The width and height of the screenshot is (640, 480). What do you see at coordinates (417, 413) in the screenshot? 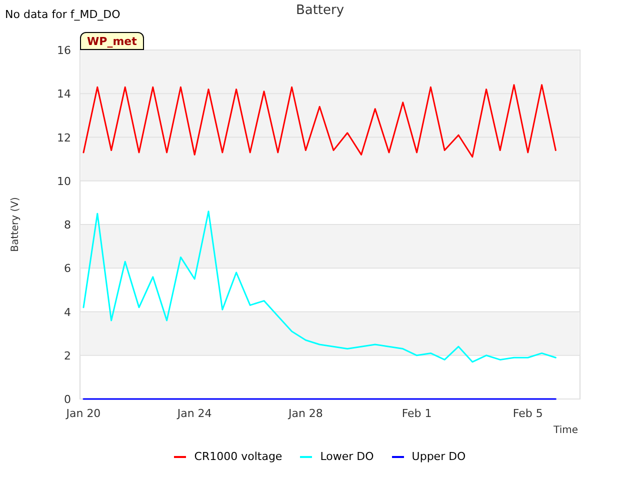
I see `x-tick-label: Feb 1` at bounding box center [417, 413].